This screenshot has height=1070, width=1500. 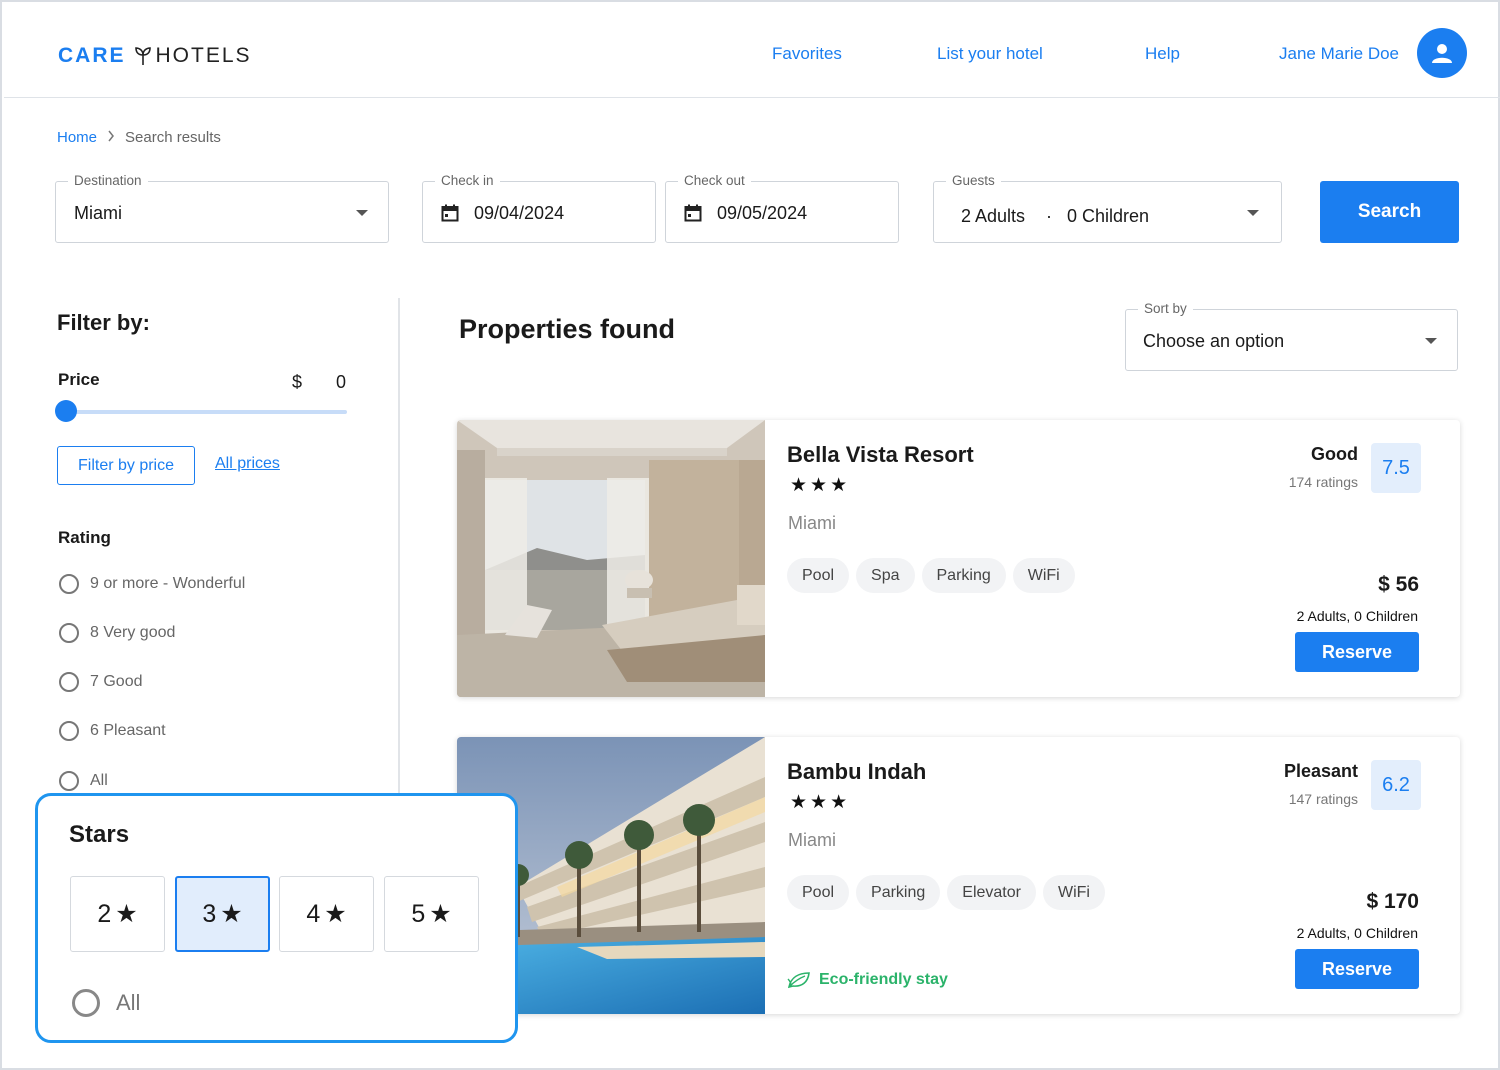 I want to click on breadcrumb: Home Search results, so click(x=139, y=137).